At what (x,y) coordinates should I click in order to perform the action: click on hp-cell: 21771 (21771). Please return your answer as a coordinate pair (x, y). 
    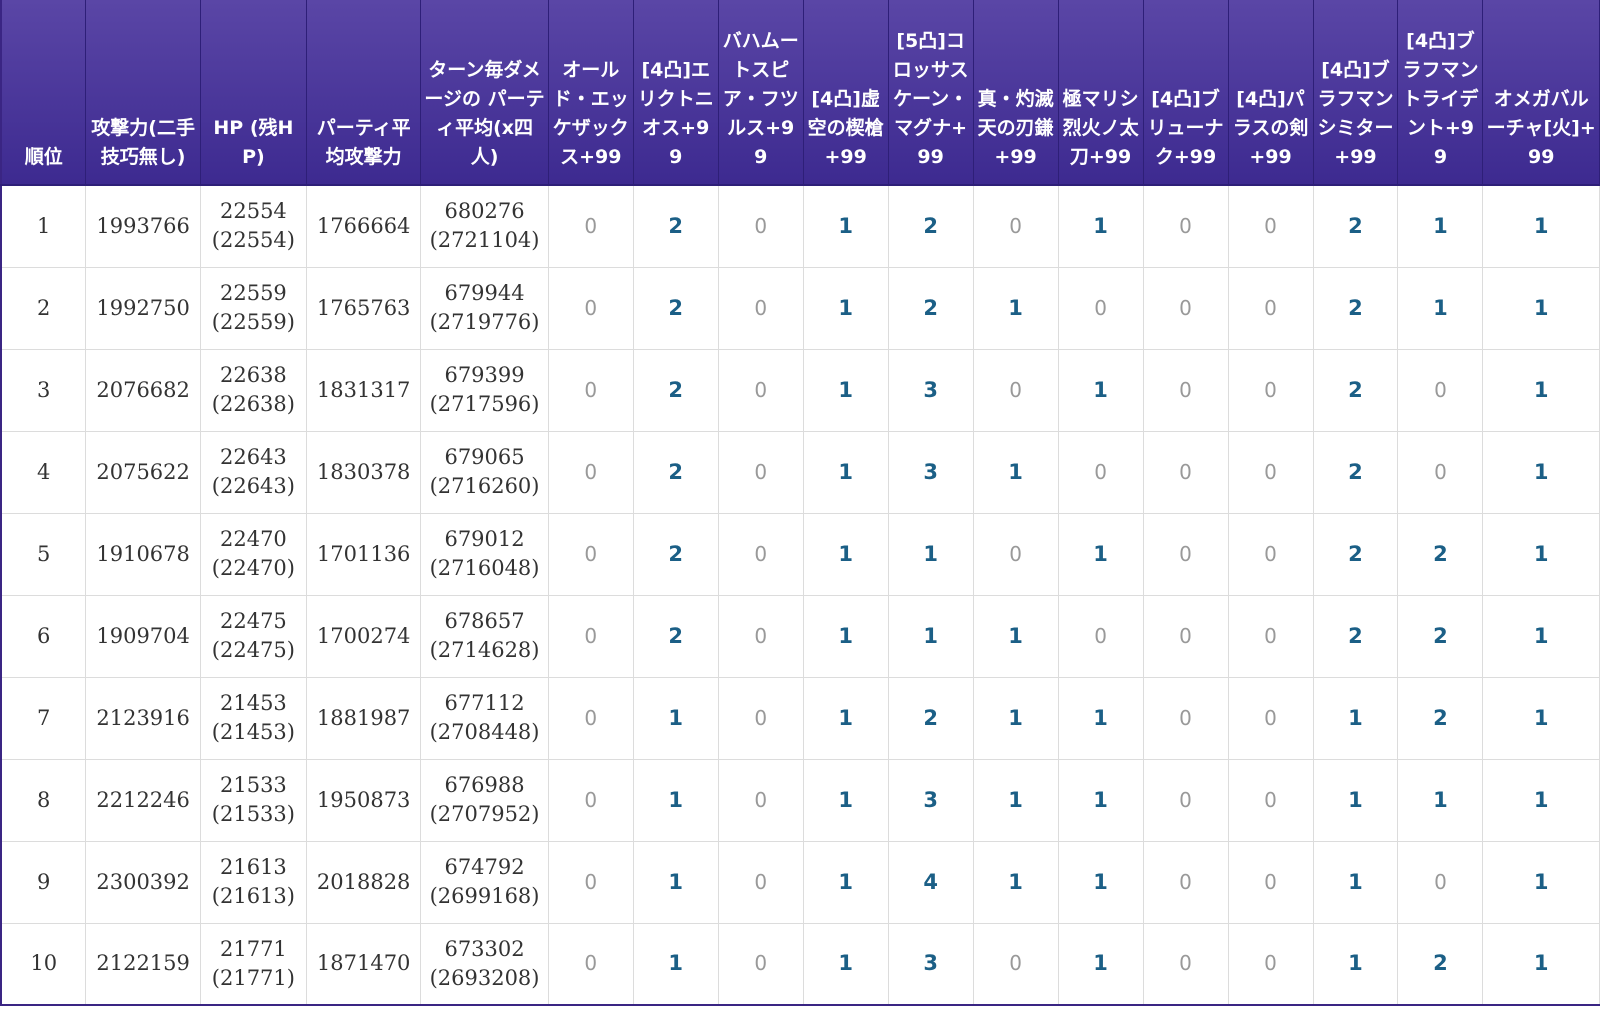
    Looking at the image, I should click on (254, 964).